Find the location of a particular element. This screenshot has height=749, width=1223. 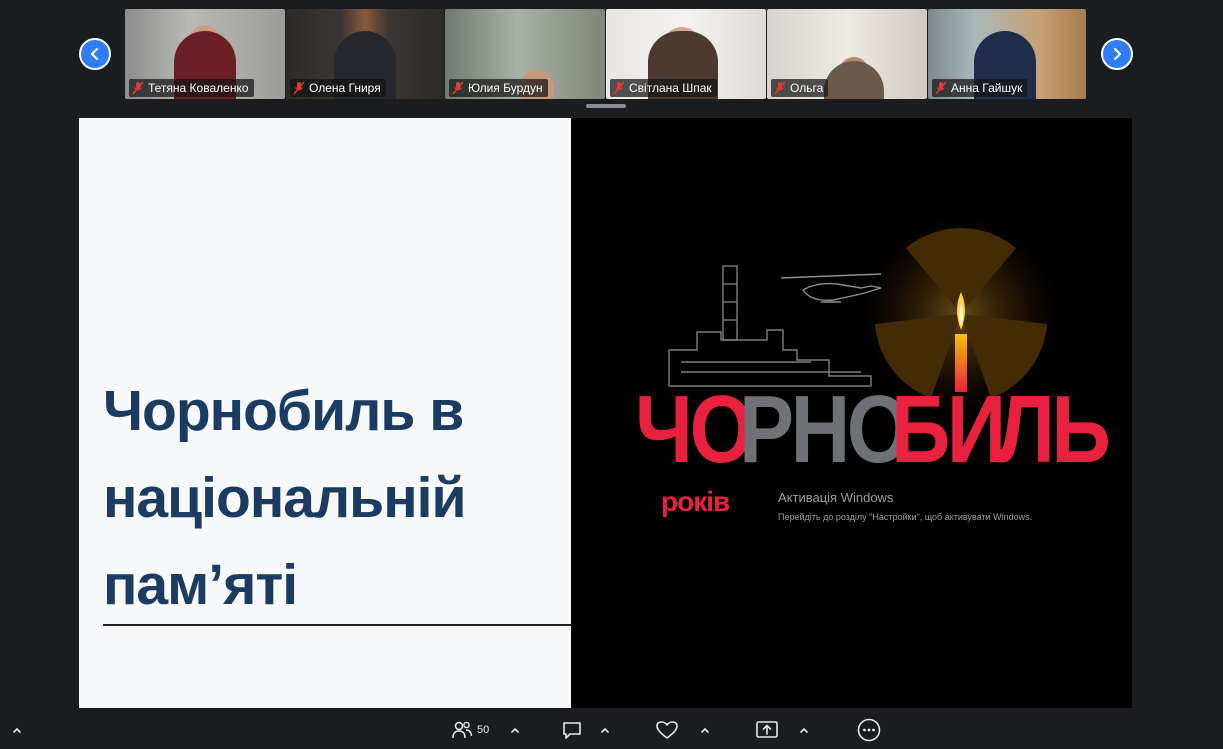

chat-options-button is located at coordinates (605, 730).